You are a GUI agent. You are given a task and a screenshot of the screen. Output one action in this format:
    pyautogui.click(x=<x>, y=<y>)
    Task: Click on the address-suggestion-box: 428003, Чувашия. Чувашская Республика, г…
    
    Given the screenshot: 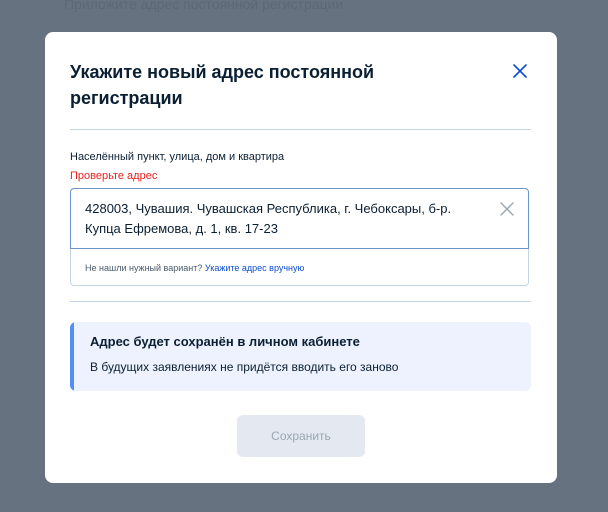 What is the action you would take?
    pyautogui.click(x=299, y=237)
    